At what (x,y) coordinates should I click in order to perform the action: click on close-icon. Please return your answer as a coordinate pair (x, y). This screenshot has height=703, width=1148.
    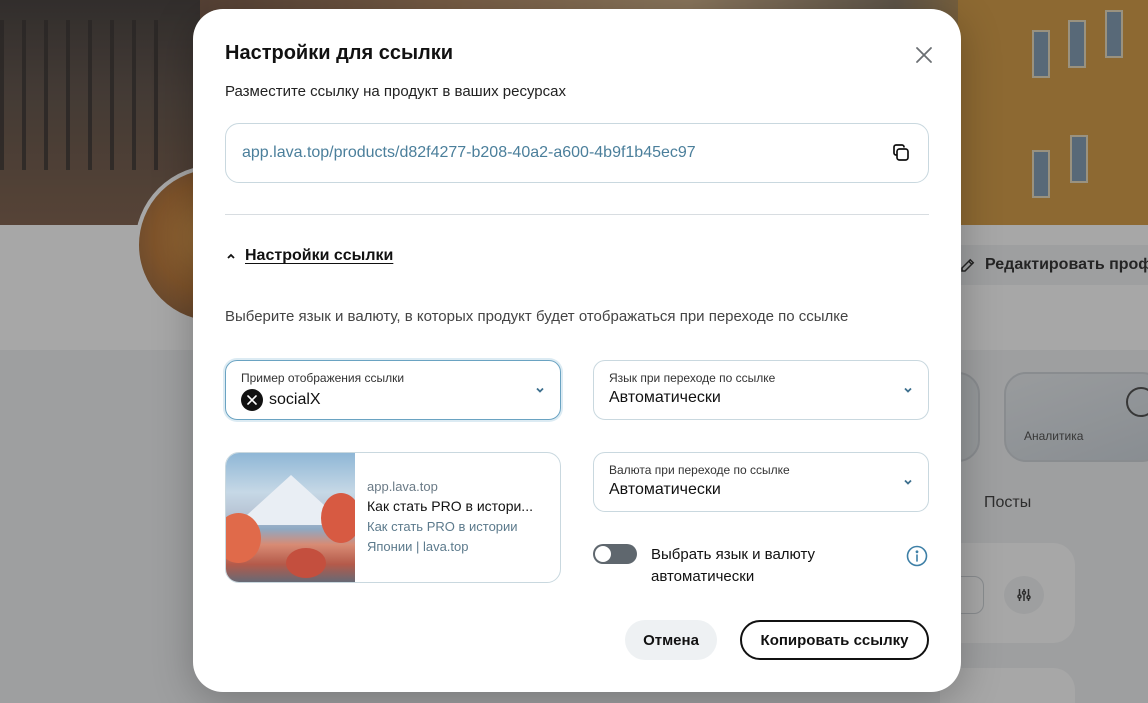
    Looking at the image, I should click on (924, 55).